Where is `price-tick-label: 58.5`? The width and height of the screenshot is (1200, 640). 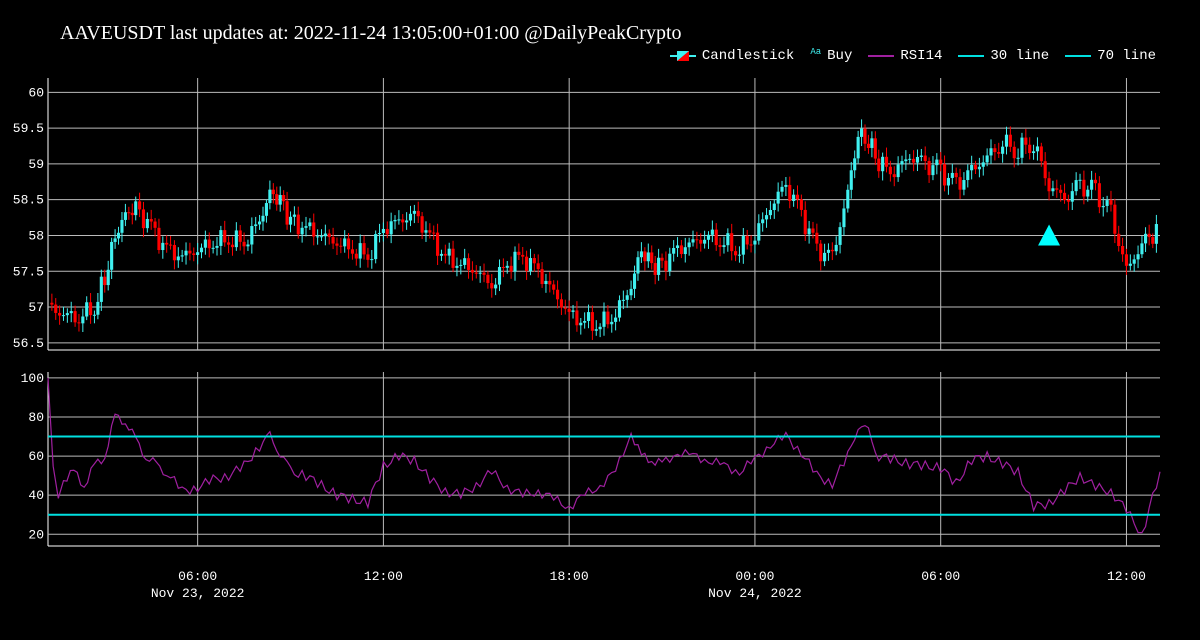
price-tick-label: 58.5 is located at coordinates (28, 200).